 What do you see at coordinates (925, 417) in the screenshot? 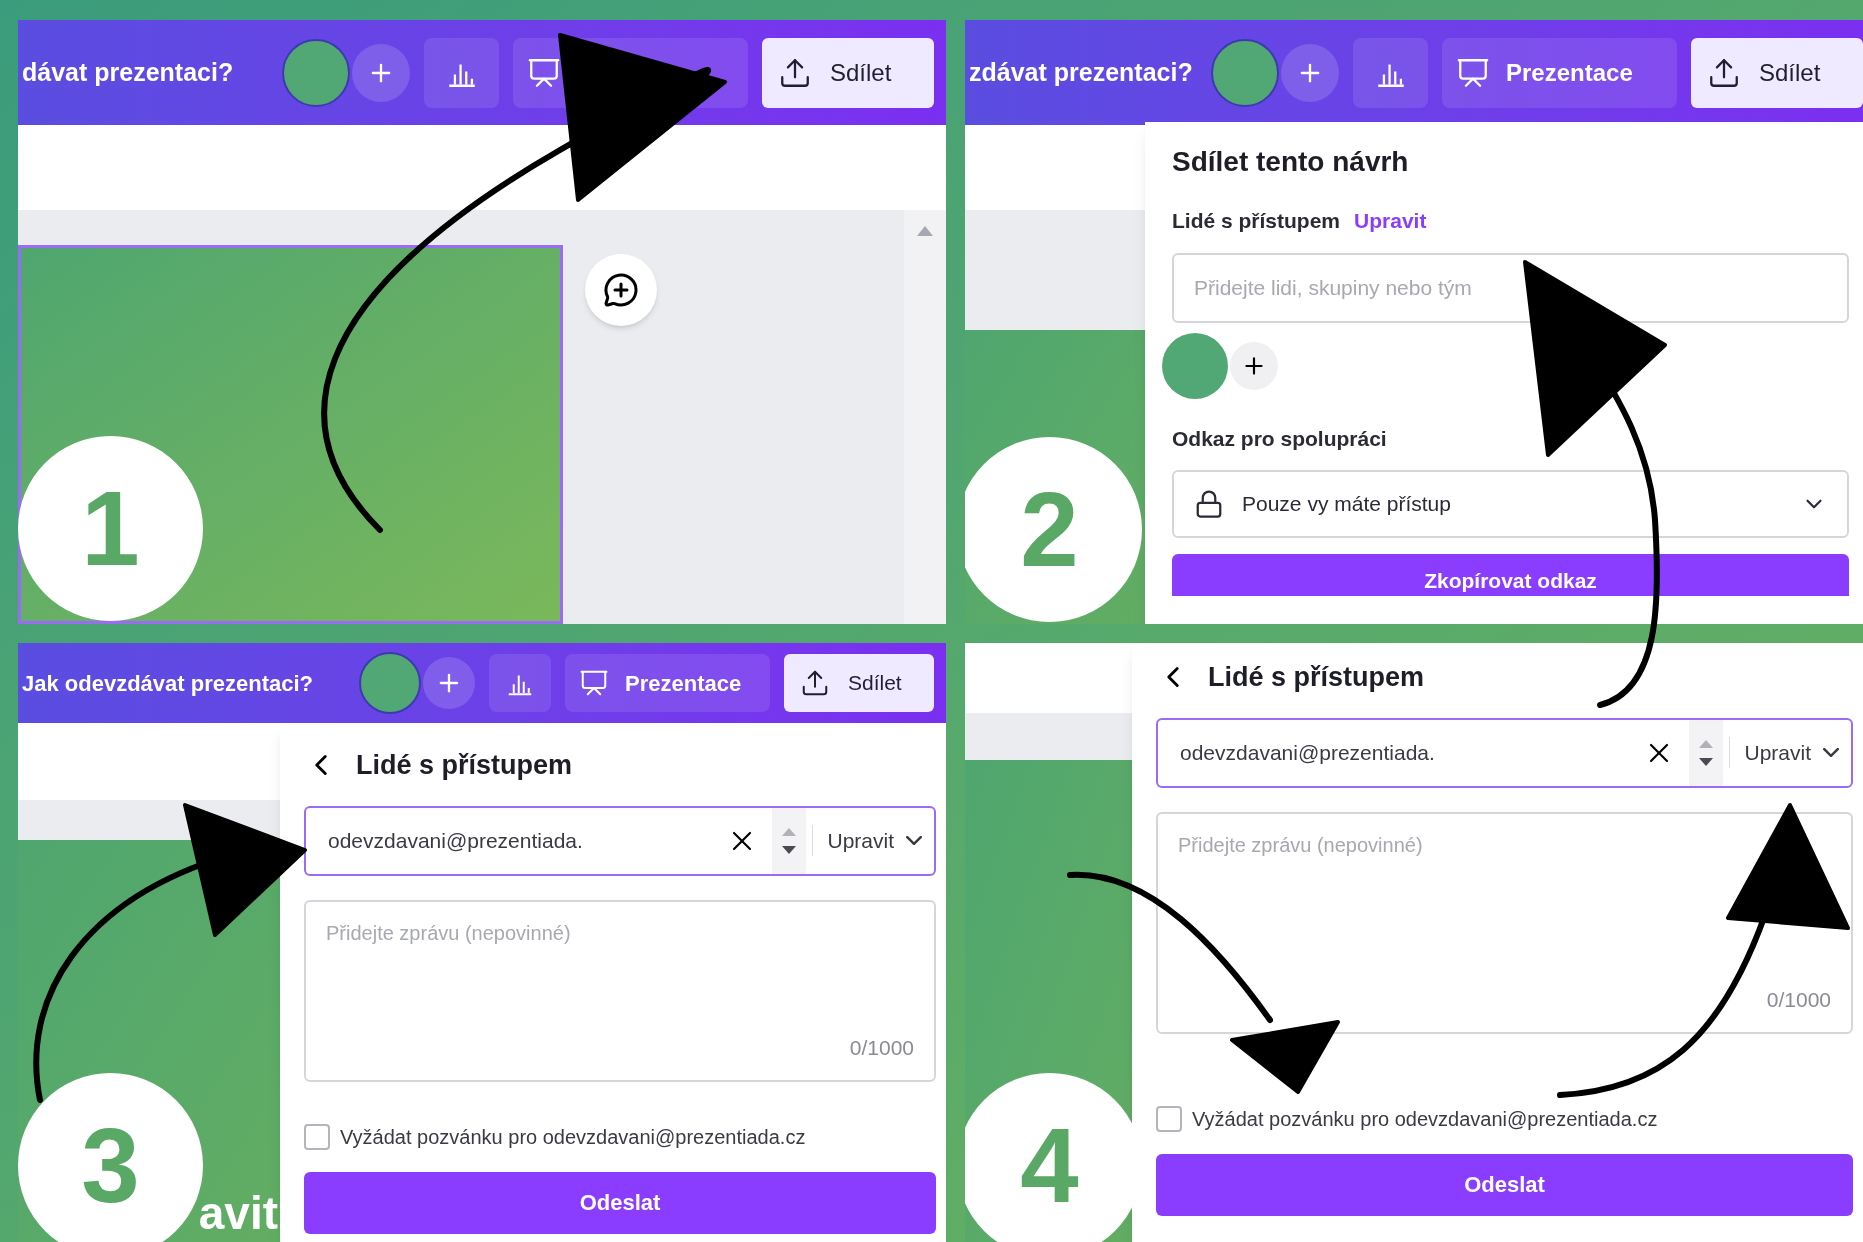
I see `scrollbar` at bounding box center [925, 417].